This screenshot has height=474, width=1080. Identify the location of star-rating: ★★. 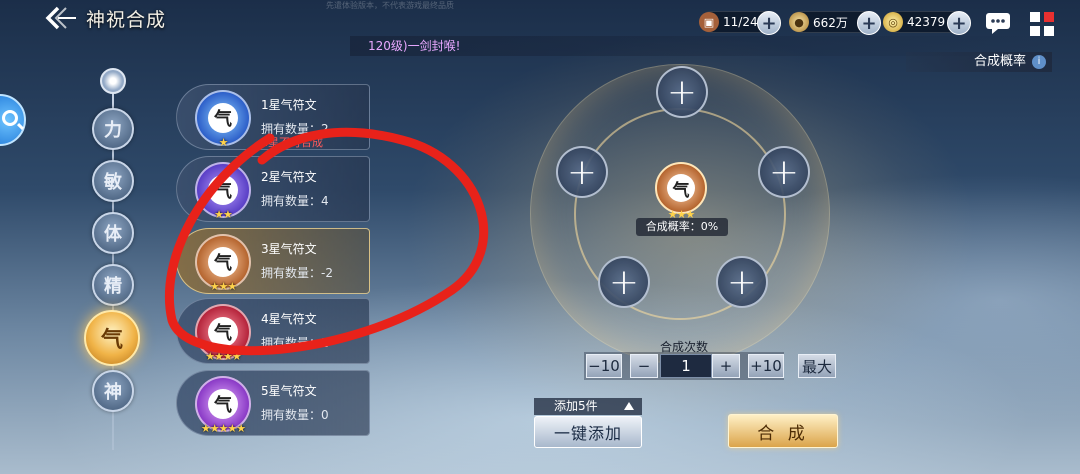
(223, 214).